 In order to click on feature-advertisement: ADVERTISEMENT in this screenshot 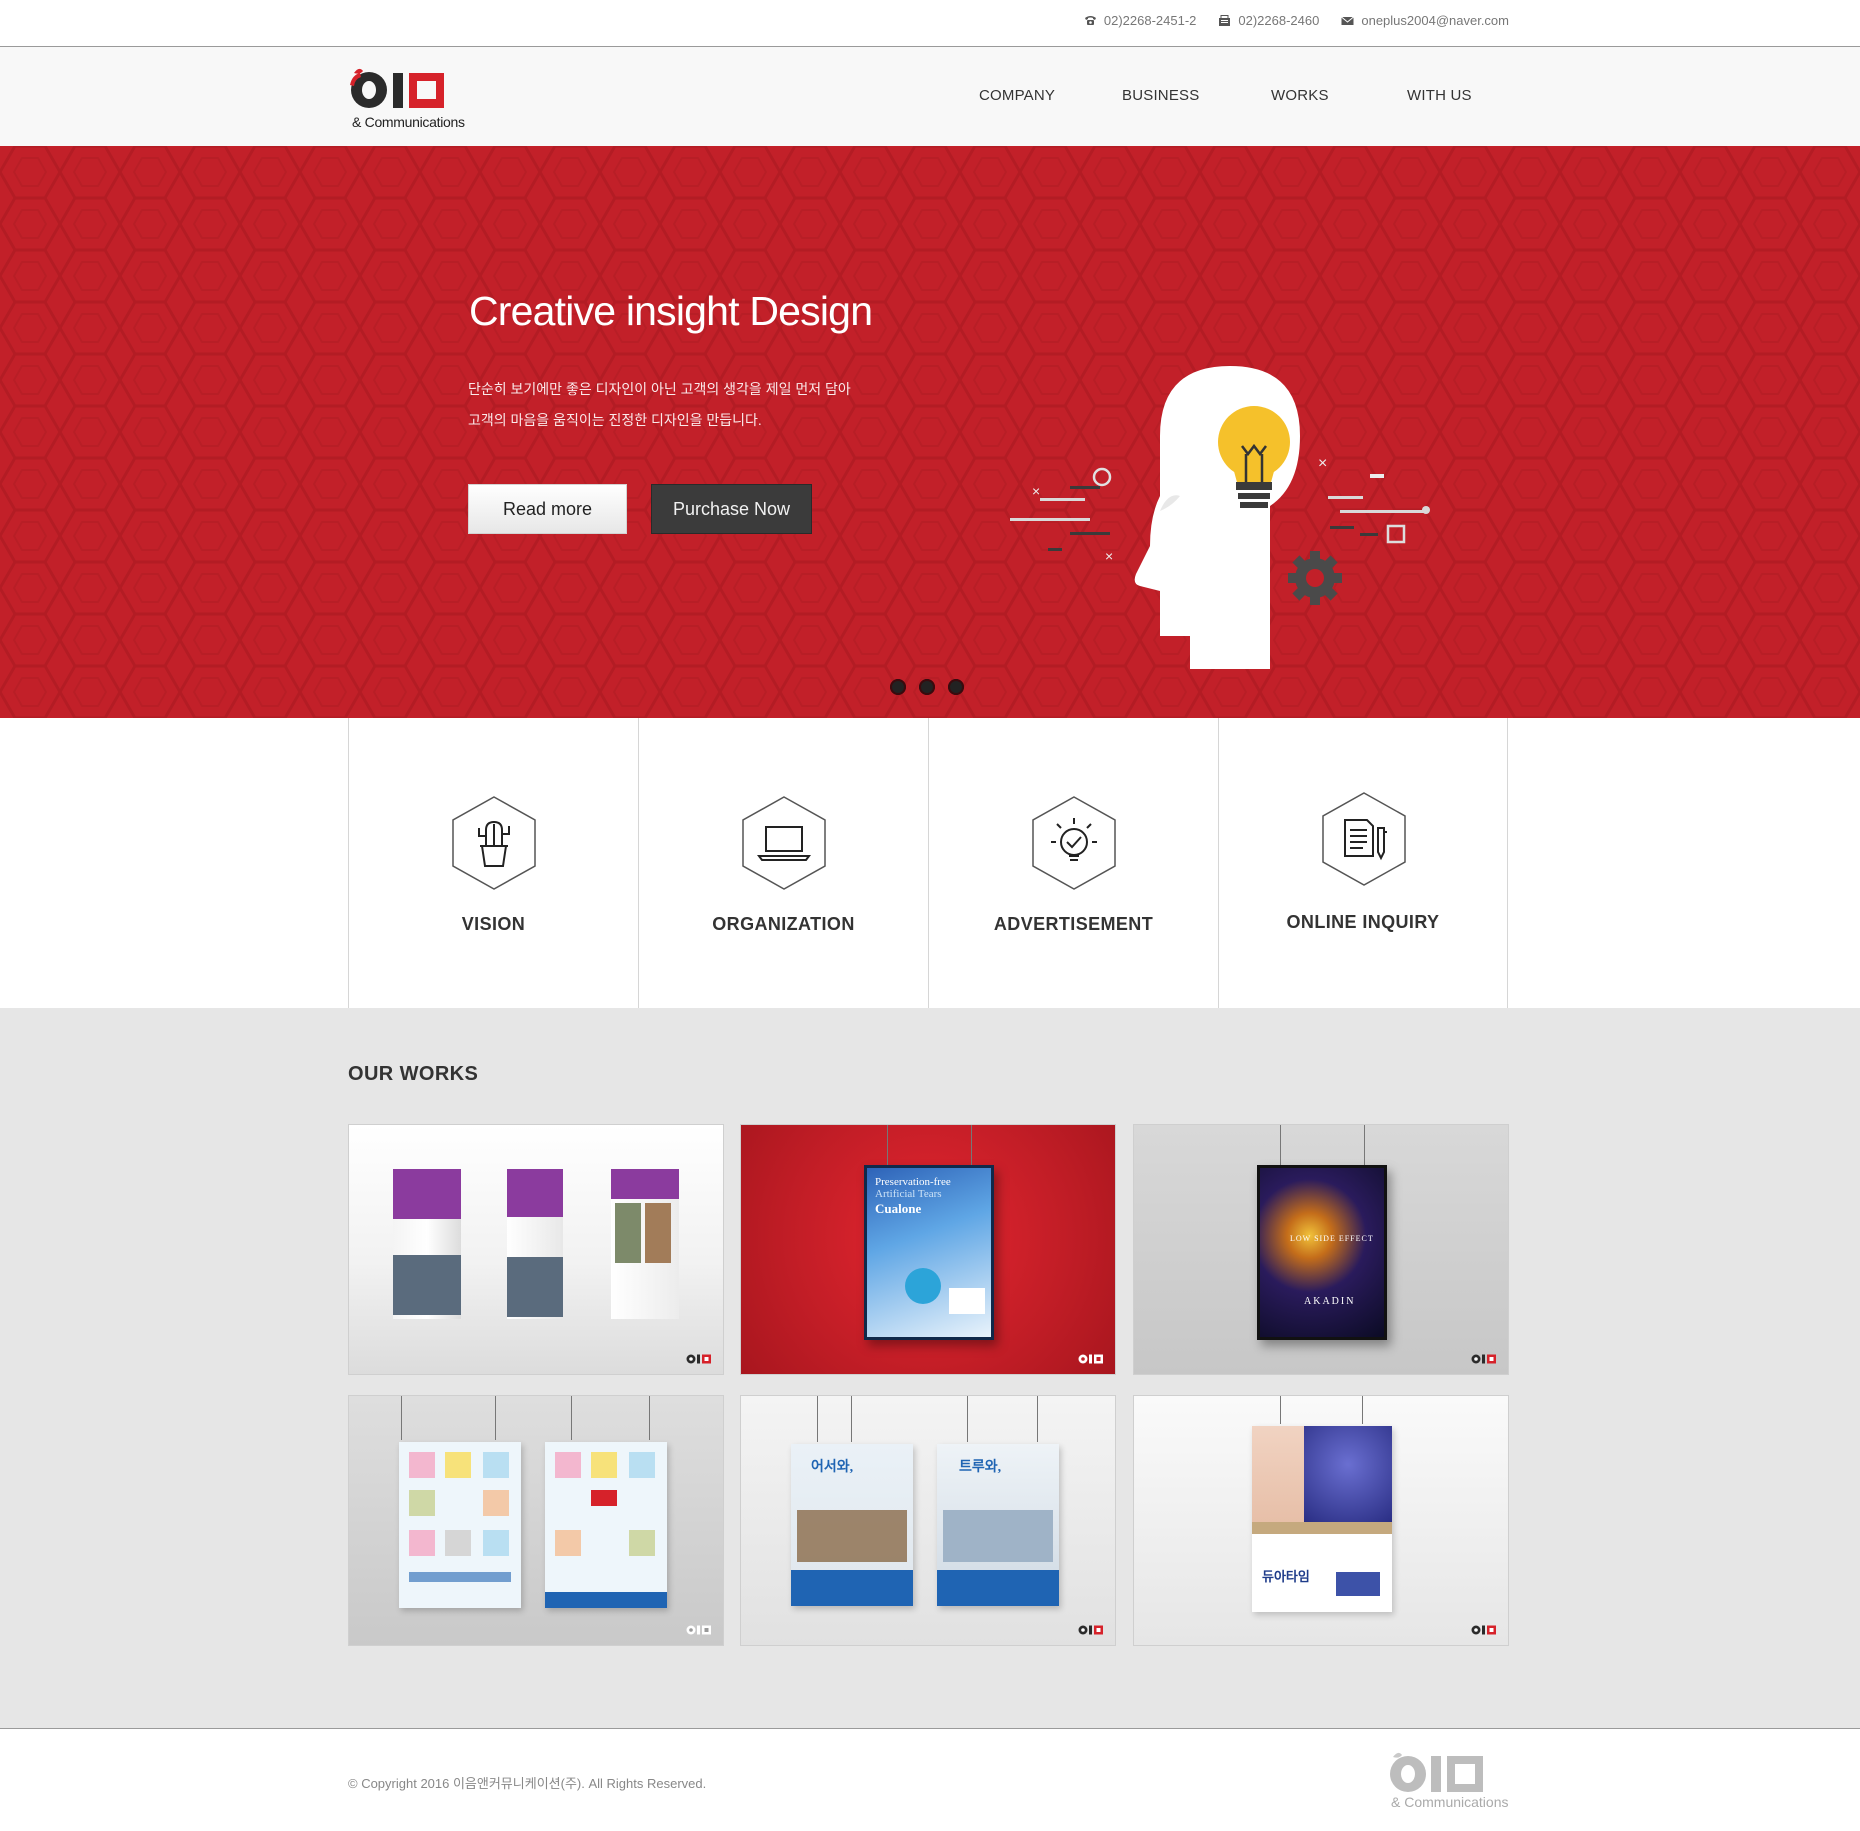, I will do `click(1073, 863)`.